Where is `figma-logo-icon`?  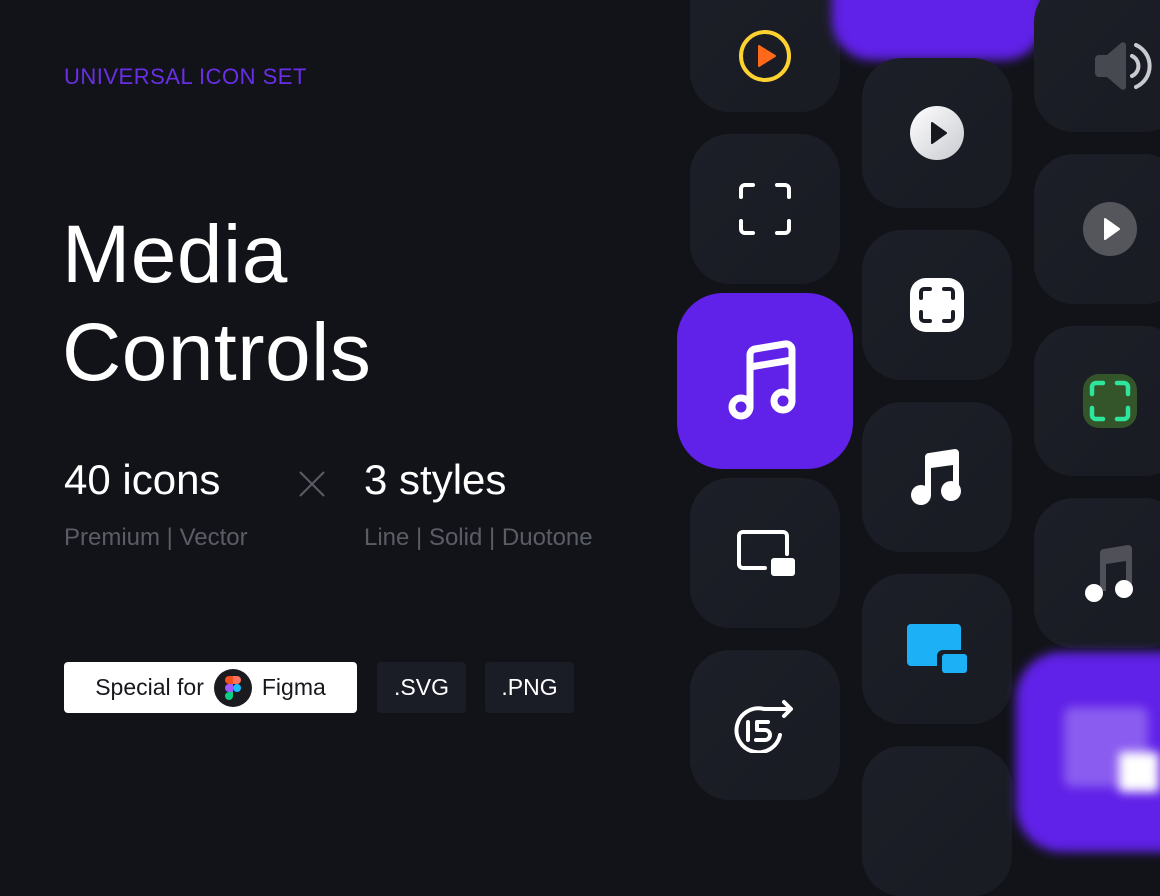 figma-logo-icon is located at coordinates (232, 687).